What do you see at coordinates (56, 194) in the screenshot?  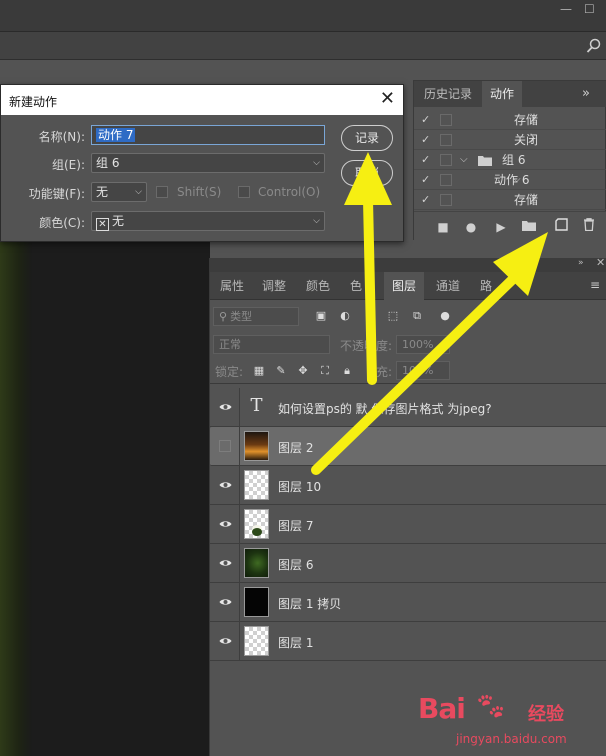 I see `function-key-label: 功能键(F):` at bounding box center [56, 194].